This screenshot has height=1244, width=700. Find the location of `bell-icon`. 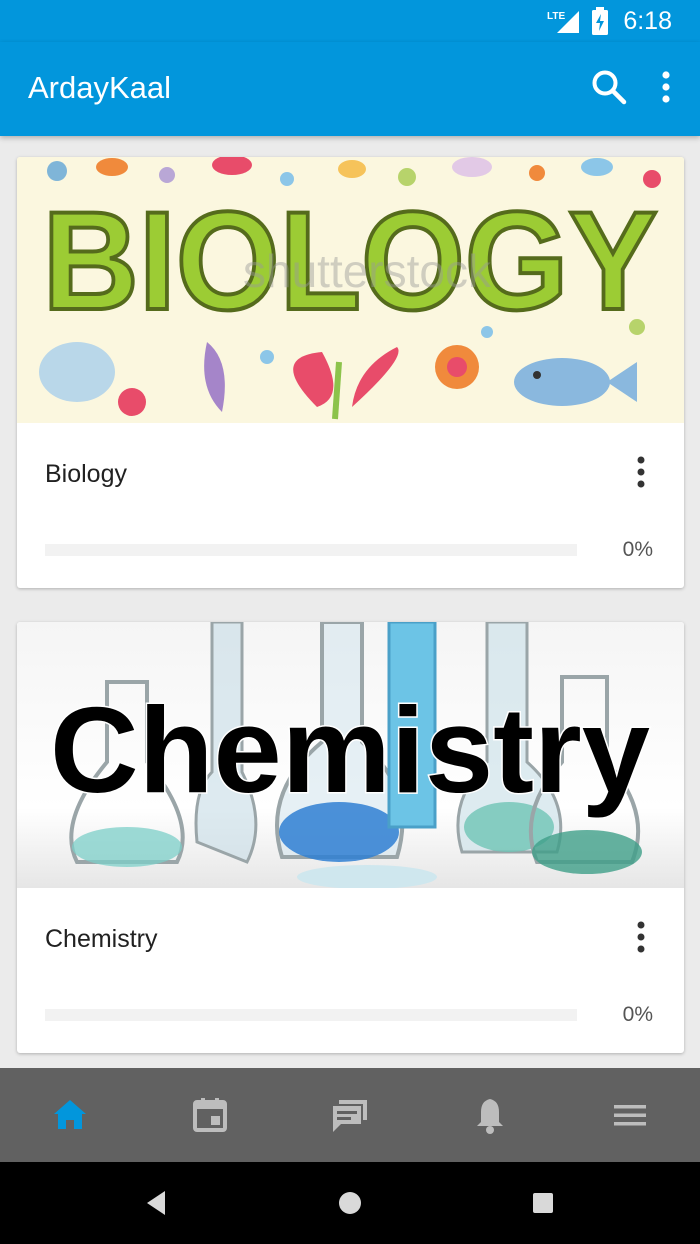

bell-icon is located at coordinates (490, 1115).